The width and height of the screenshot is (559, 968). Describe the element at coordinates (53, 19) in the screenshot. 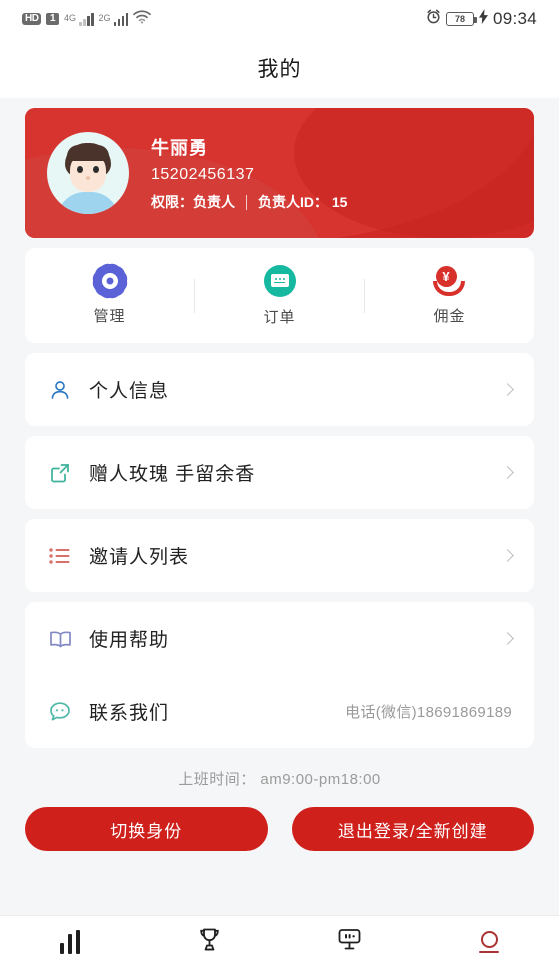

I see `sim-card-icon: 1` at that location.